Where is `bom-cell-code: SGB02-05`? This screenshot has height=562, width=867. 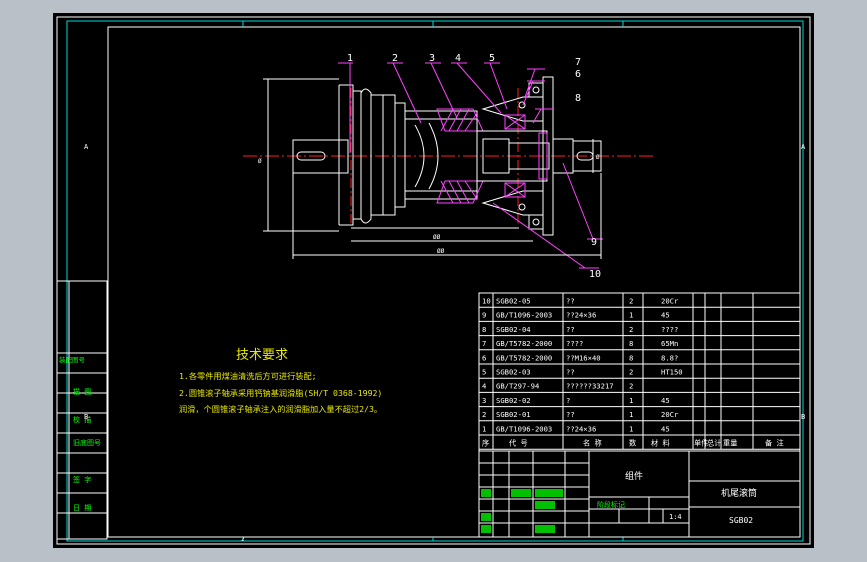 bom-cell-code: SGB02-05 is located at coordinates (513, 301).